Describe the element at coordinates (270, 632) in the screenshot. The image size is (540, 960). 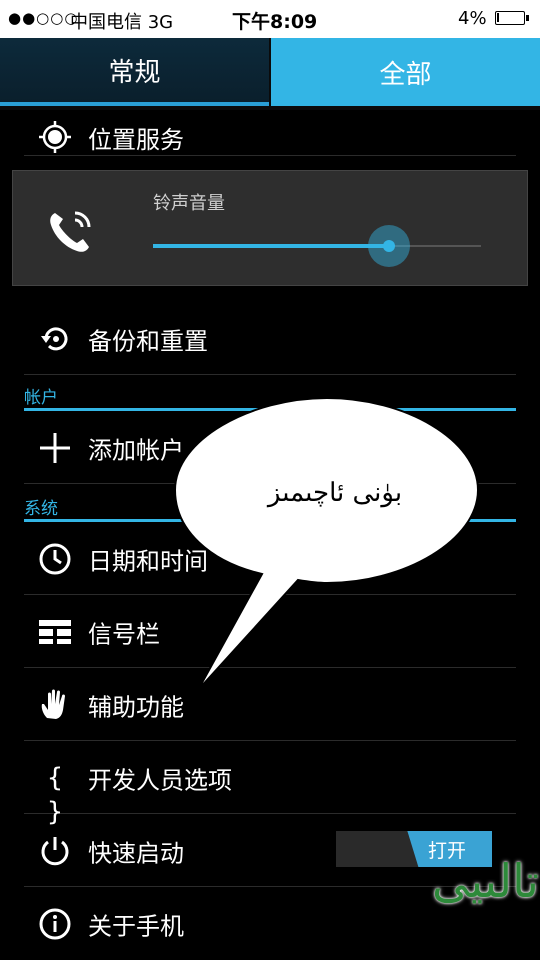
I see `setting-status-bar: 信号栏` at that location.